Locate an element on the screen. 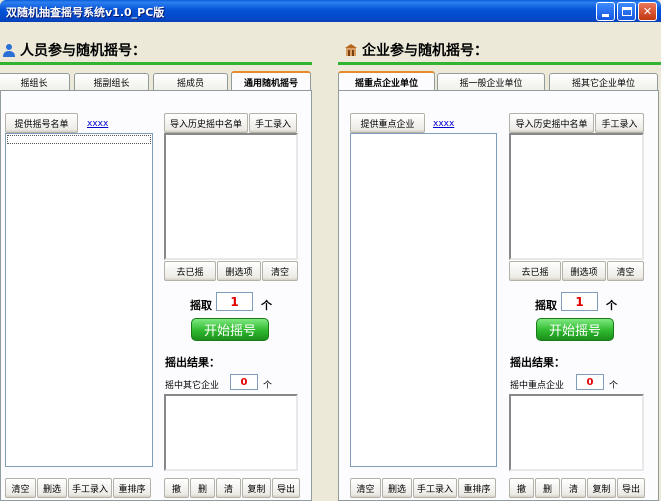 The image size is (661, 501). enterprise-result-count-unit: 个 is located at coordinates (614, 386).